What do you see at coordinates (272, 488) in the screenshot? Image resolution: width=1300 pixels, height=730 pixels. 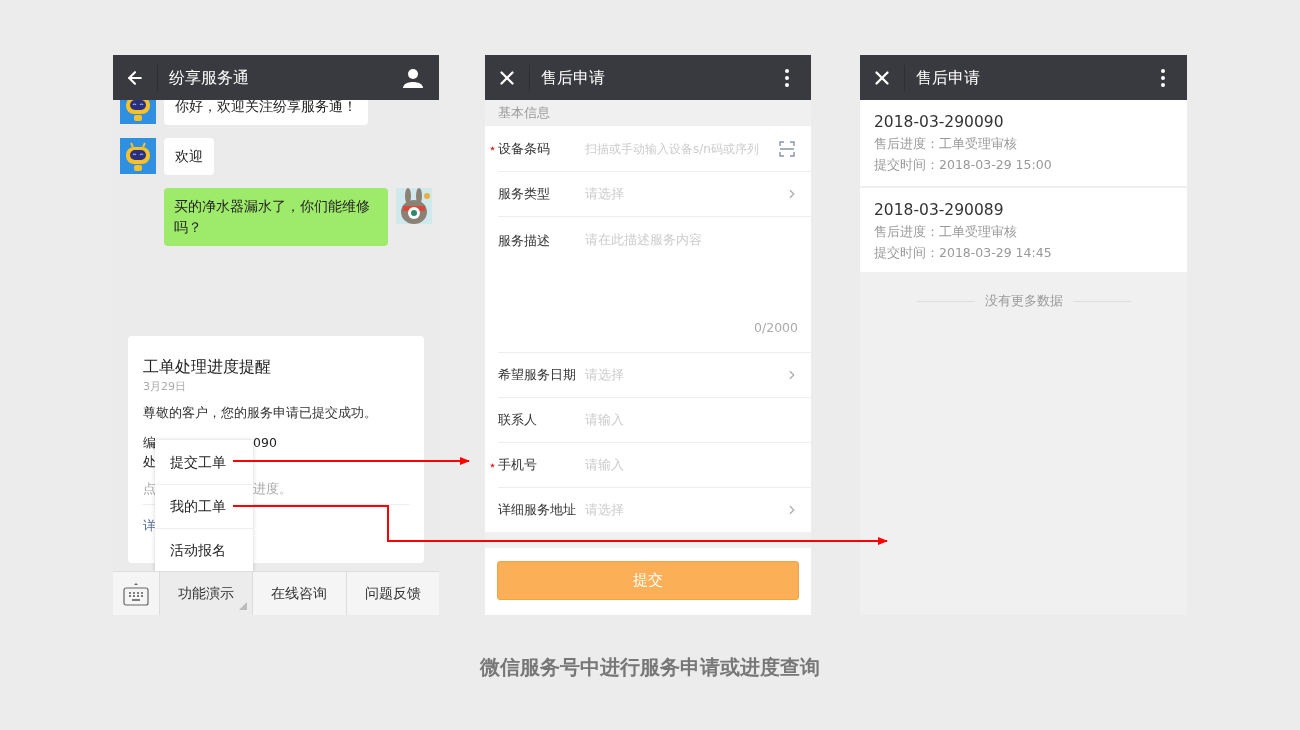 I see `card-text: 进度。` at bounding box center [272, 488].